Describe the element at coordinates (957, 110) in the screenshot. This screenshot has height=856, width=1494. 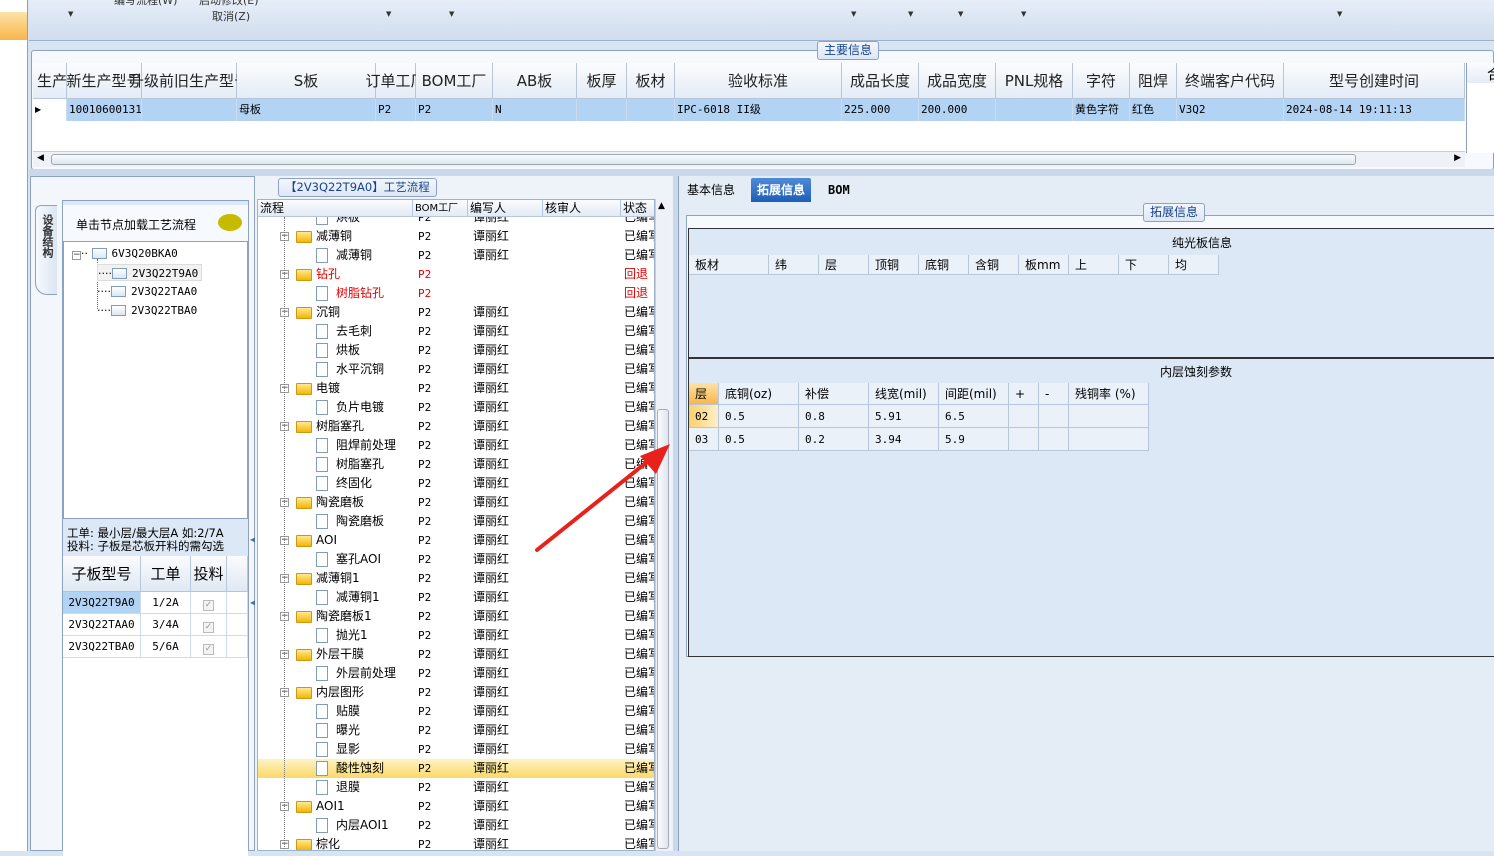
I see `grid-cell: 200.000` at that location.